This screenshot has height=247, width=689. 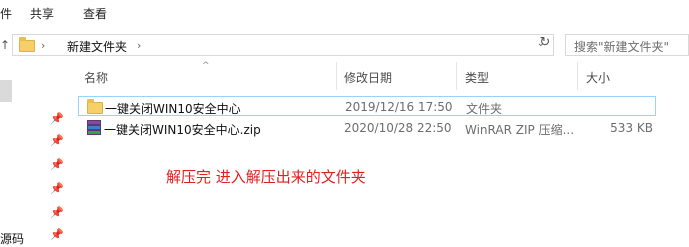 I want to click on navigation-pane: 📌 📌 📌 📌 📌 📌 源码, so click(x=33, y=154).